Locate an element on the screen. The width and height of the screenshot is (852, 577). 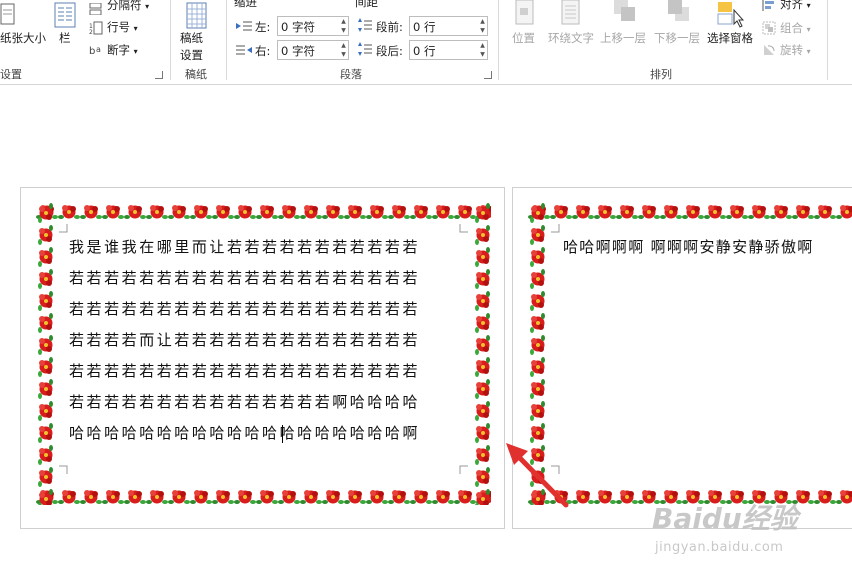
group-objects-icon is located at coordinates (769, 27).